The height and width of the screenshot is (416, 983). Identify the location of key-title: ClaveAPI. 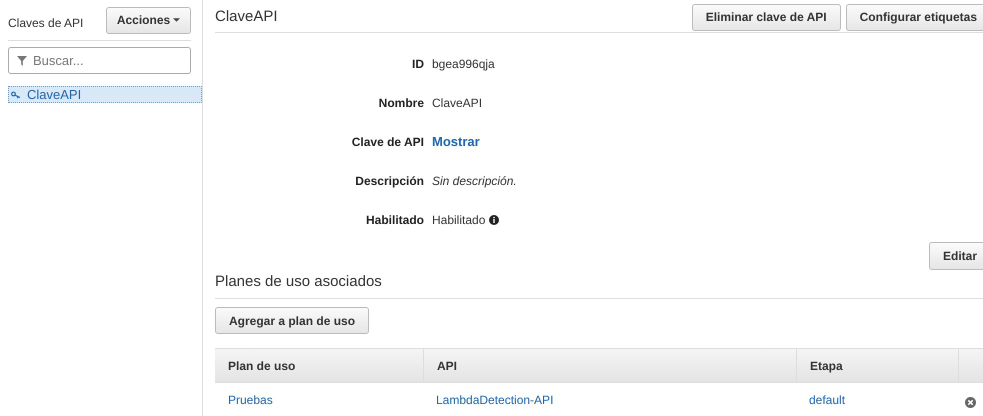
(246, 16).